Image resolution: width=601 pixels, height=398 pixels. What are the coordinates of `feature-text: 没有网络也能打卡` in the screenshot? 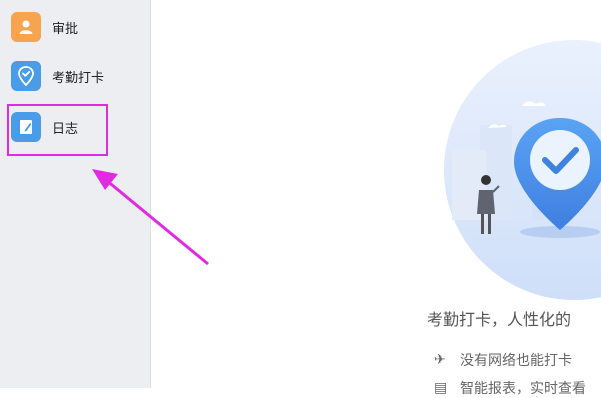 It's located at (516, 361).